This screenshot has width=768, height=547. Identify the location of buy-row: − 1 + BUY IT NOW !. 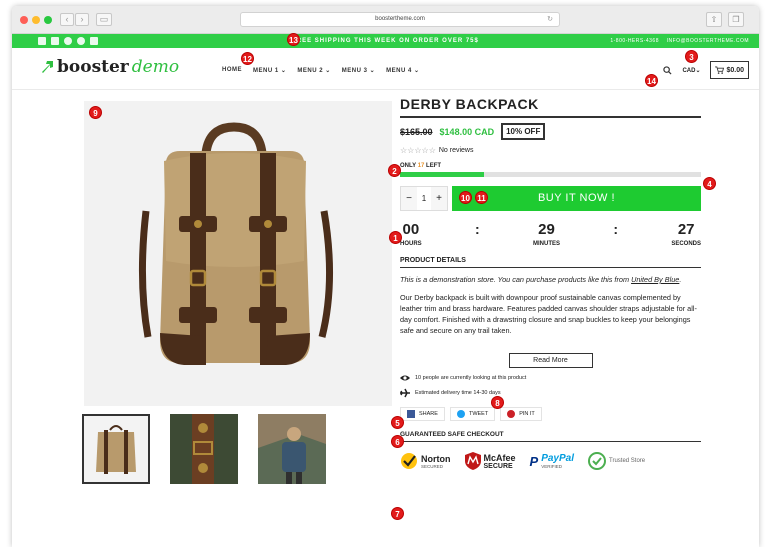
(550, 198).